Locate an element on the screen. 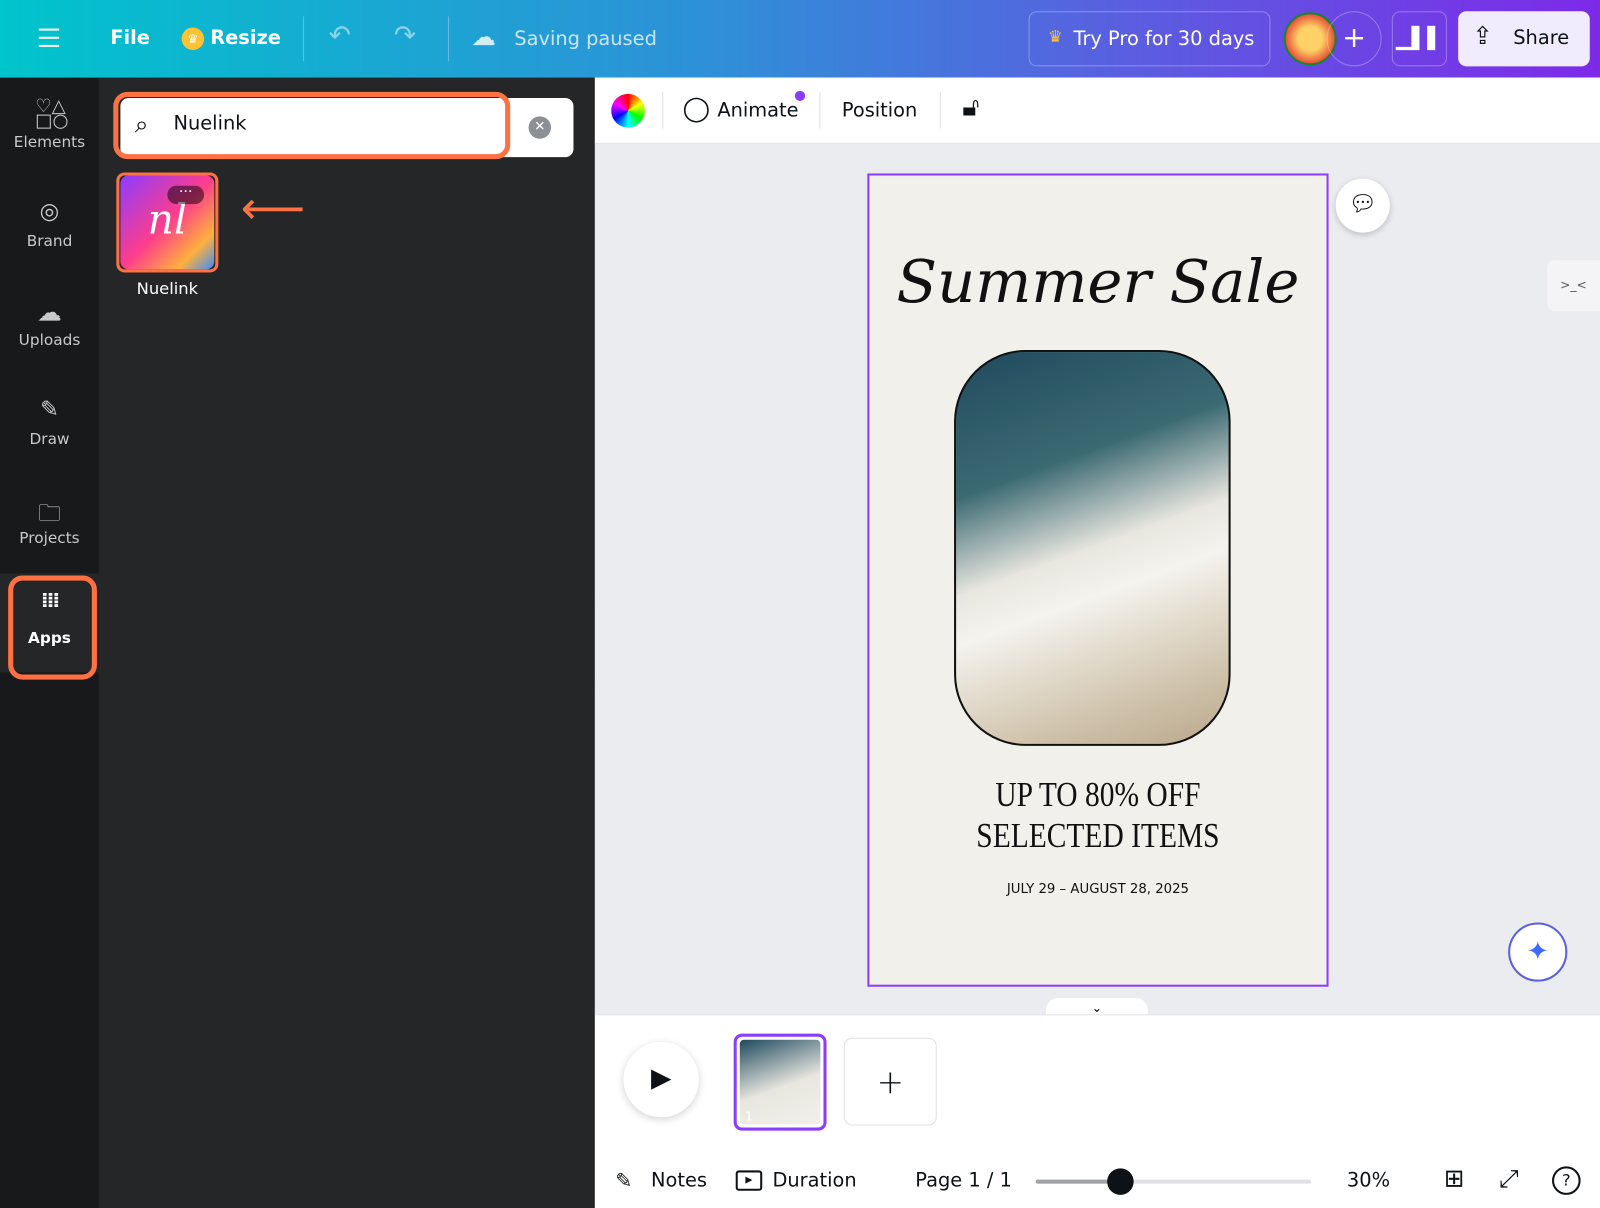 Image resolution: width=1600 pixels, height=1208 pixels. duration-icon: ▶ is located at coordinates (749, 1180).